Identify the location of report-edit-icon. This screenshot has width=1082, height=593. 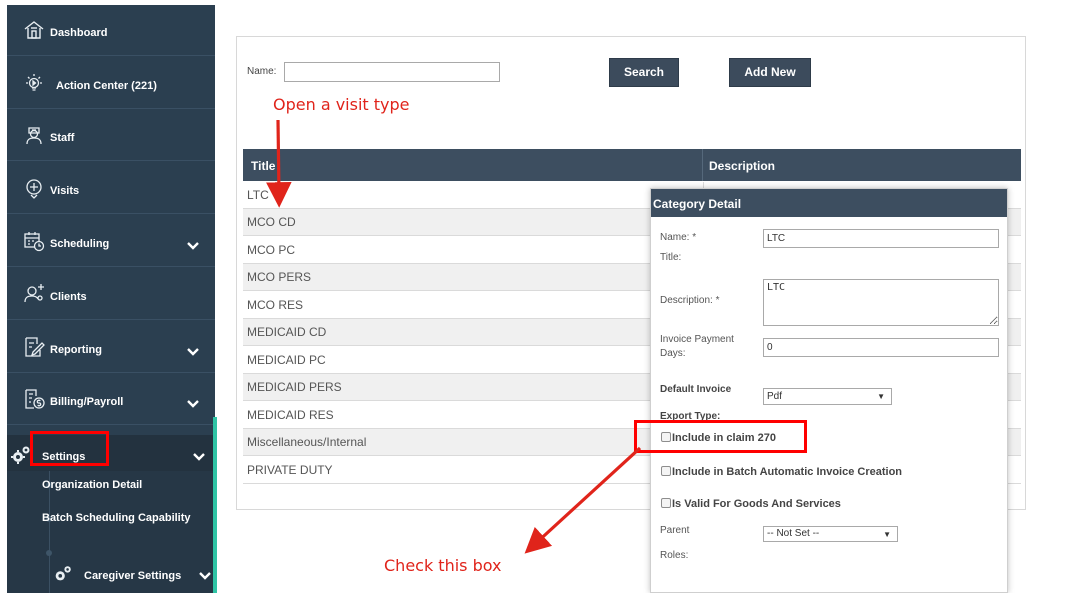
(35, 348).